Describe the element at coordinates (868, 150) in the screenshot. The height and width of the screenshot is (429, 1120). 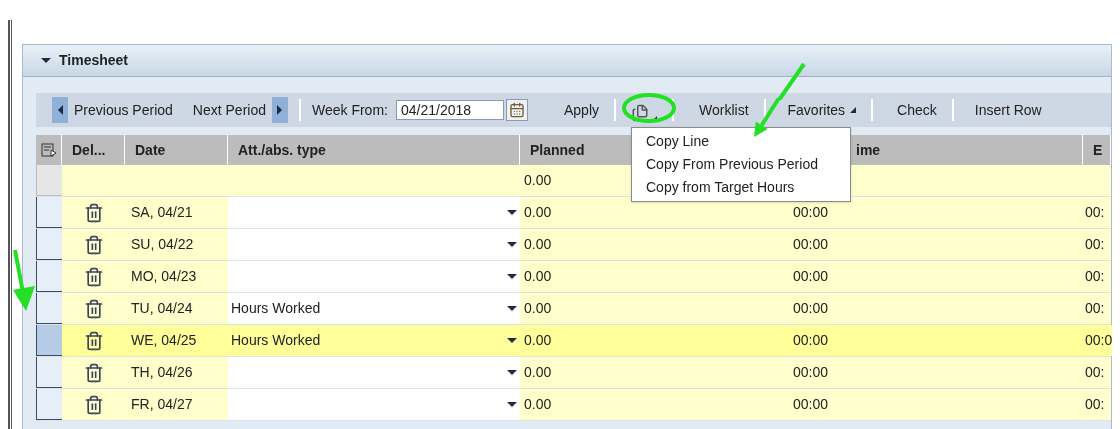
I see `column-header: ime` at that location.